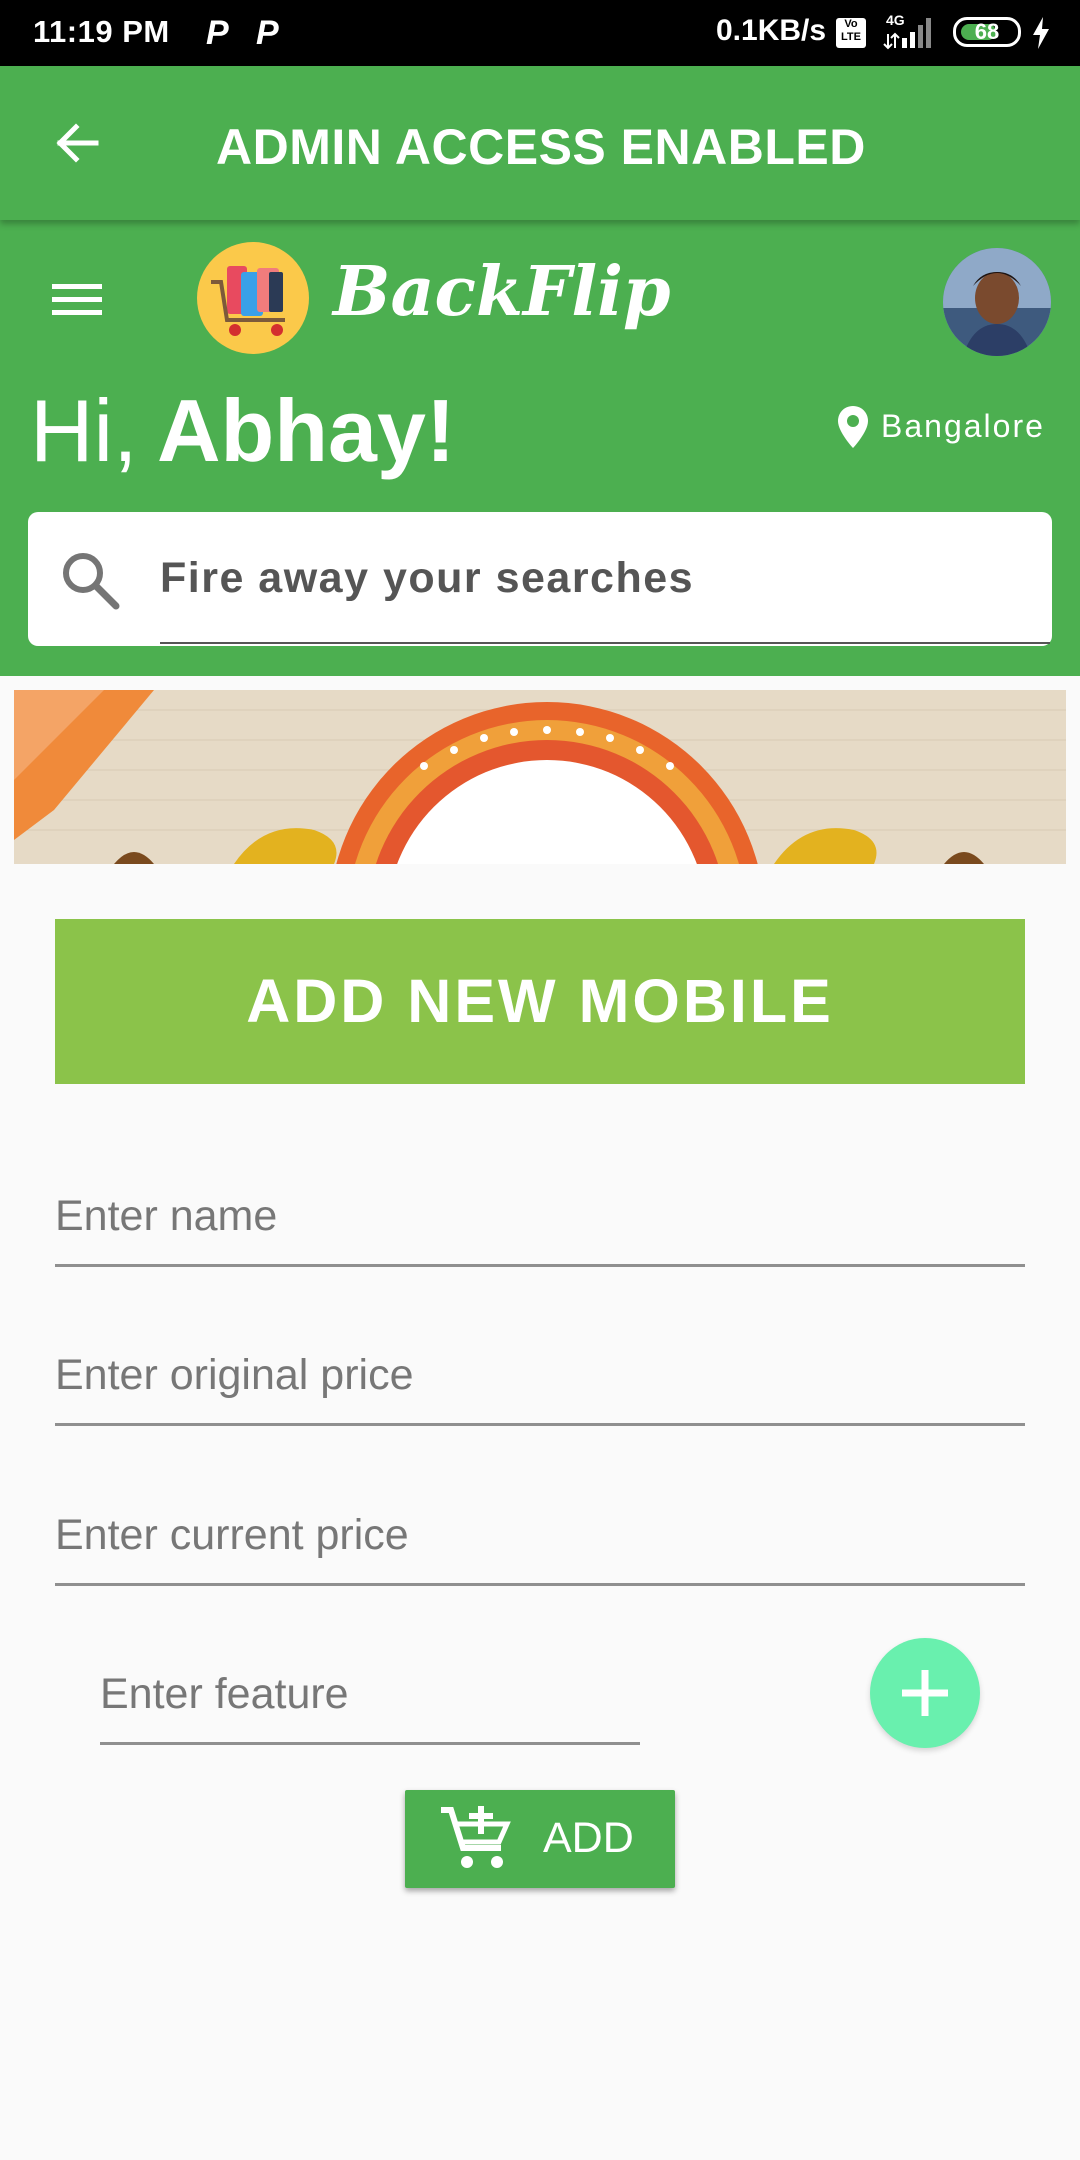  I want to click on banner-image, so click(540, 777).